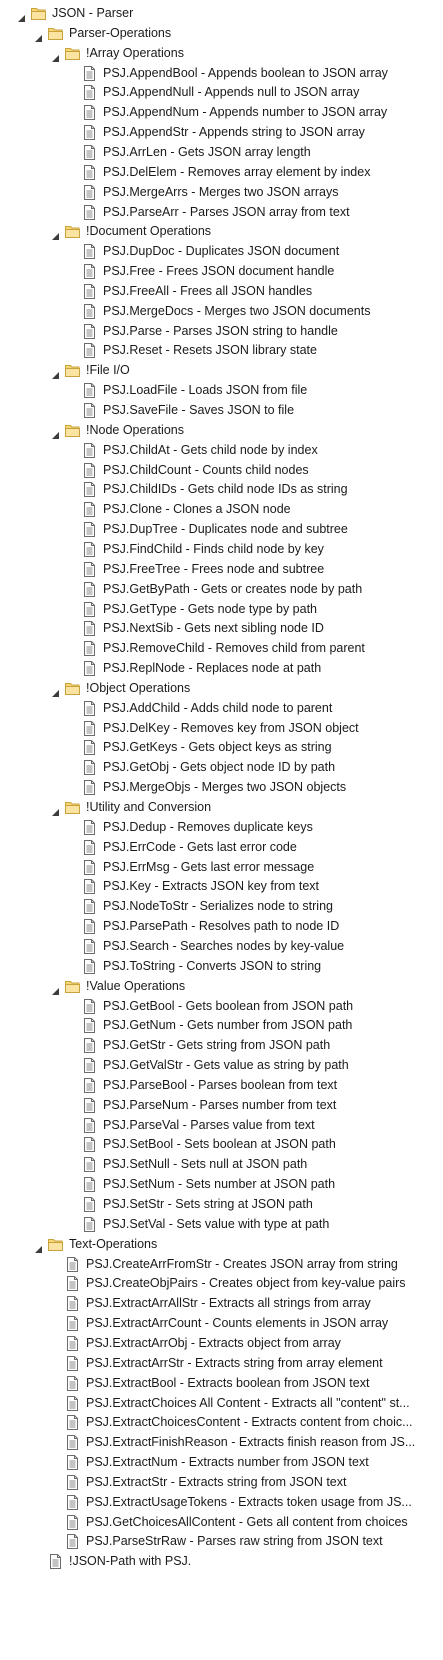 The height and width of the screenshot is (1660, 443). What do you see at coordinates (221, 271) in the screenshot?
I see `tree-document-node: PSJ.Free - Frees JSON document handle` at bounding box center [221, 271].